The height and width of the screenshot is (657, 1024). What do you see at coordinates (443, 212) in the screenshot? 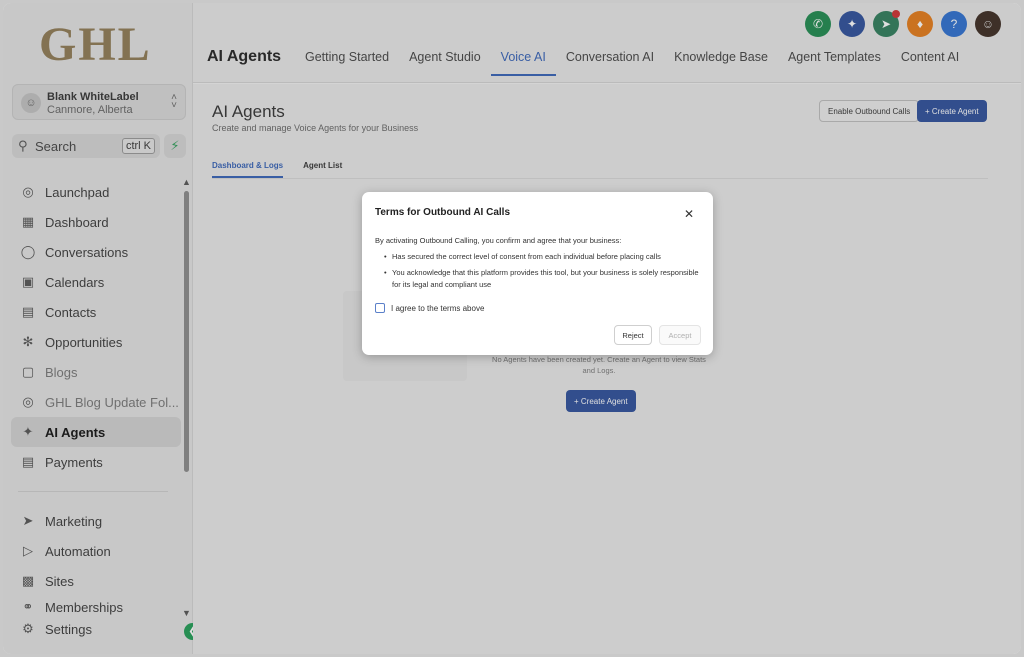
I see `modal-title: Terms for Outbound AI Calls` at bounding box center [443, 212].